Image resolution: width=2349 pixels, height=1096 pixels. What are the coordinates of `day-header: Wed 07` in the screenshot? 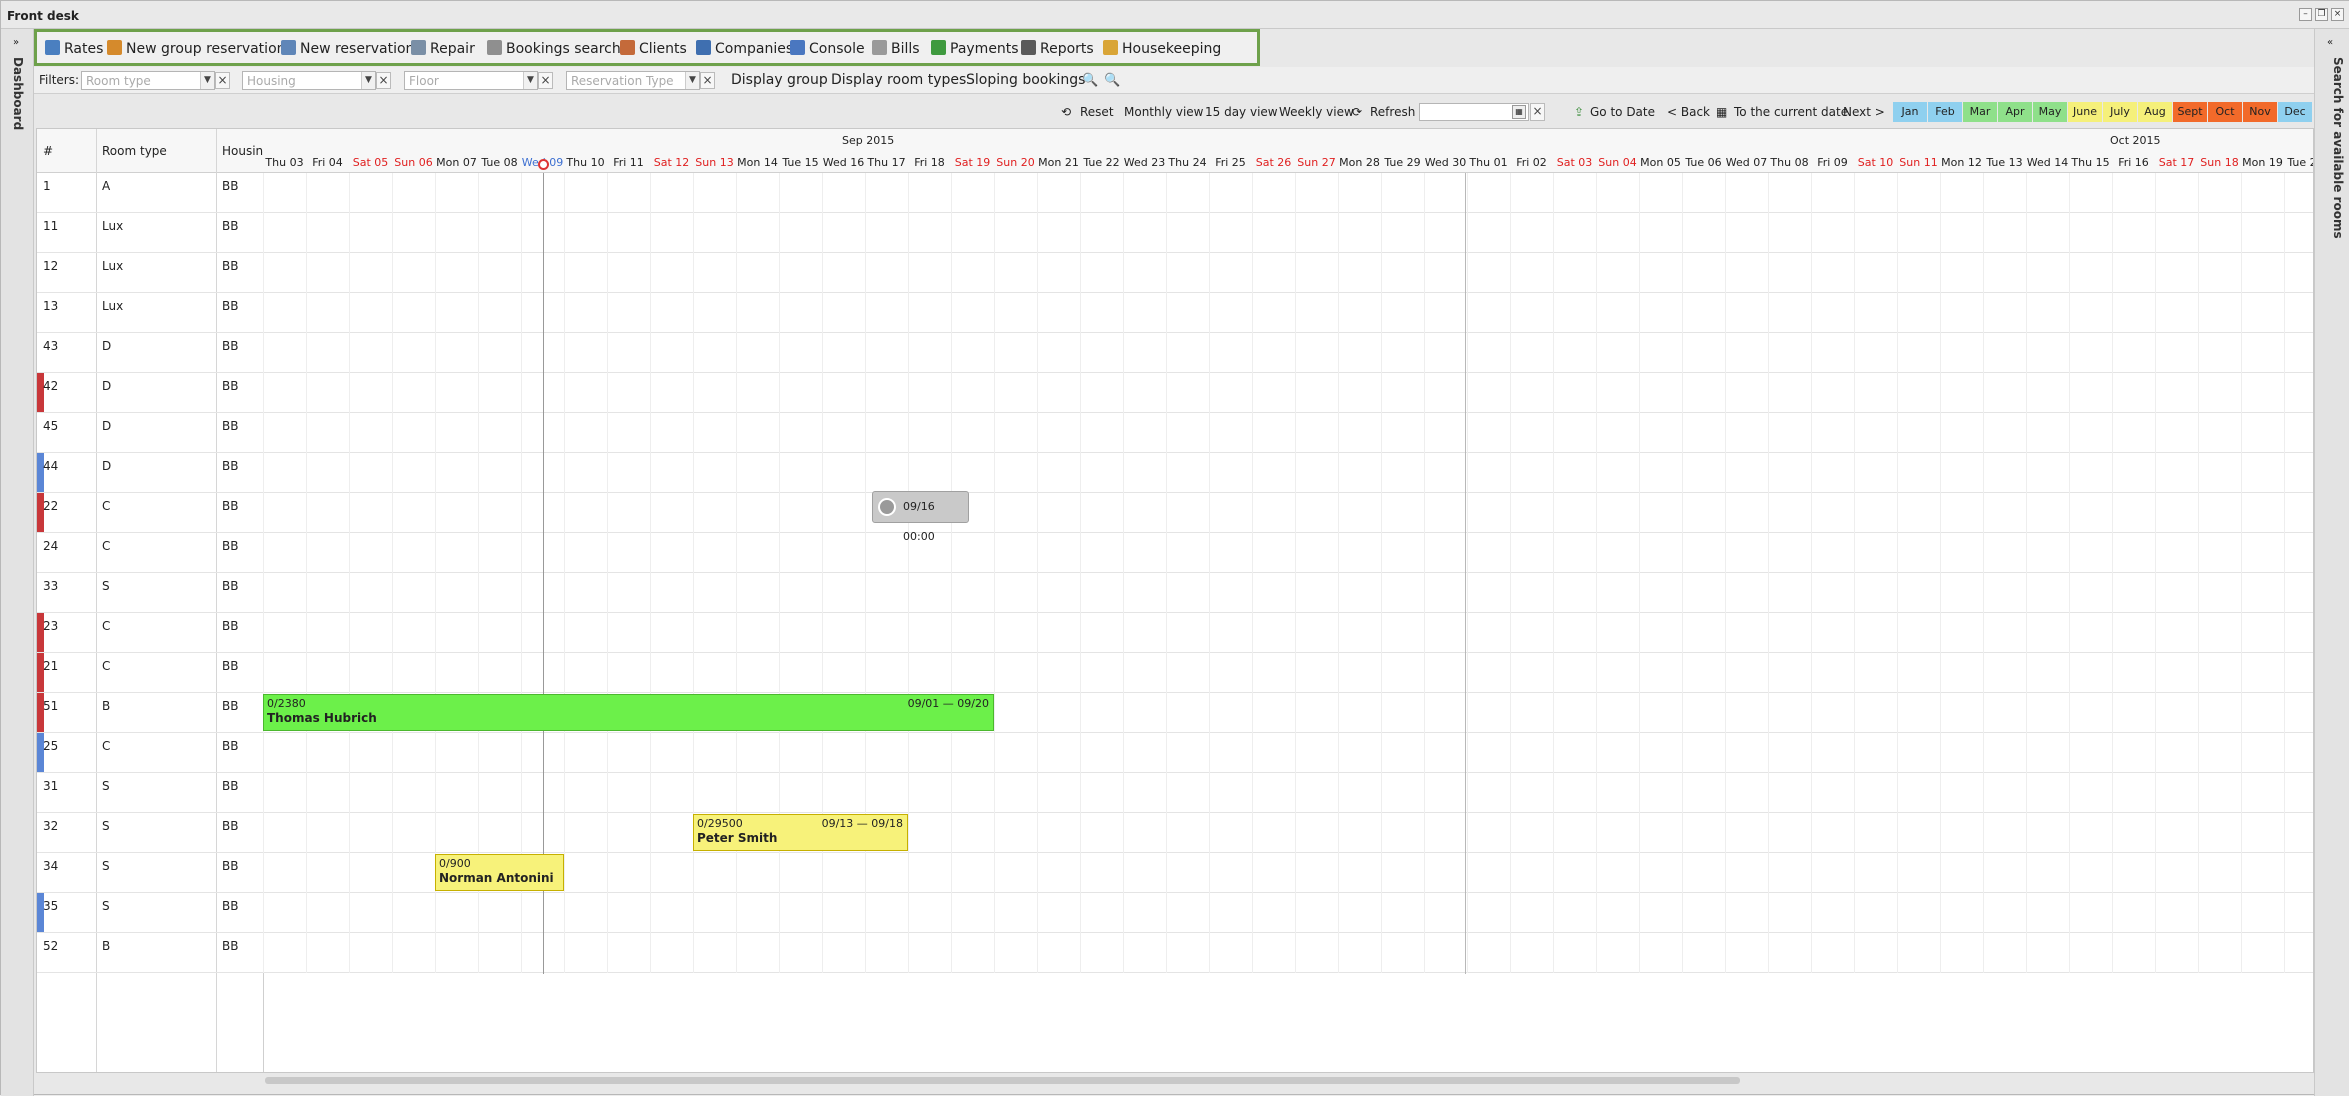 It's located at (1746, 163).